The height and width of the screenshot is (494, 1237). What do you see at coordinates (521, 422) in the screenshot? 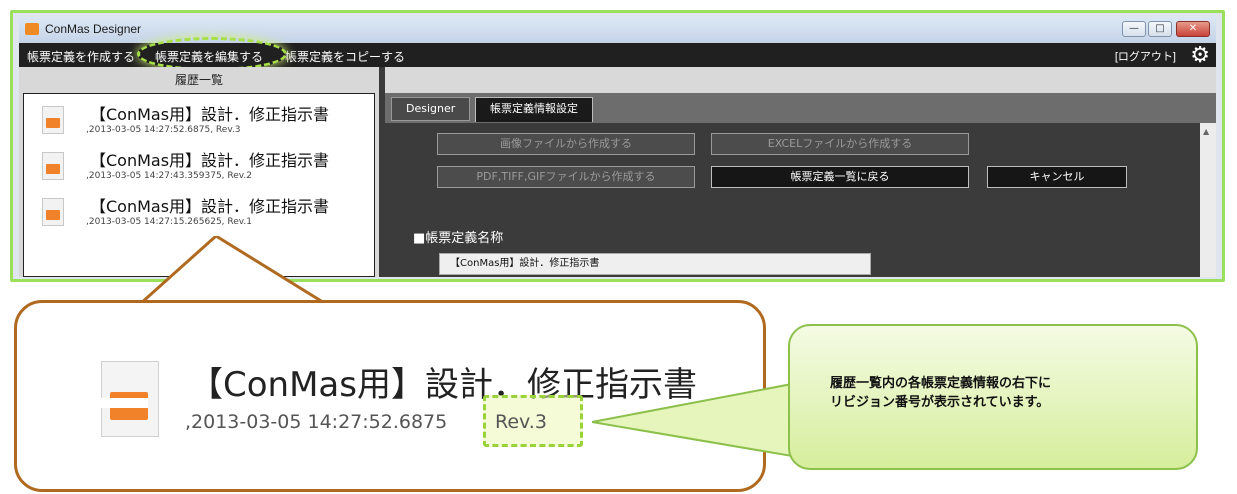
I see `revision-number: Rev.3` at bounding box center [521, 422].